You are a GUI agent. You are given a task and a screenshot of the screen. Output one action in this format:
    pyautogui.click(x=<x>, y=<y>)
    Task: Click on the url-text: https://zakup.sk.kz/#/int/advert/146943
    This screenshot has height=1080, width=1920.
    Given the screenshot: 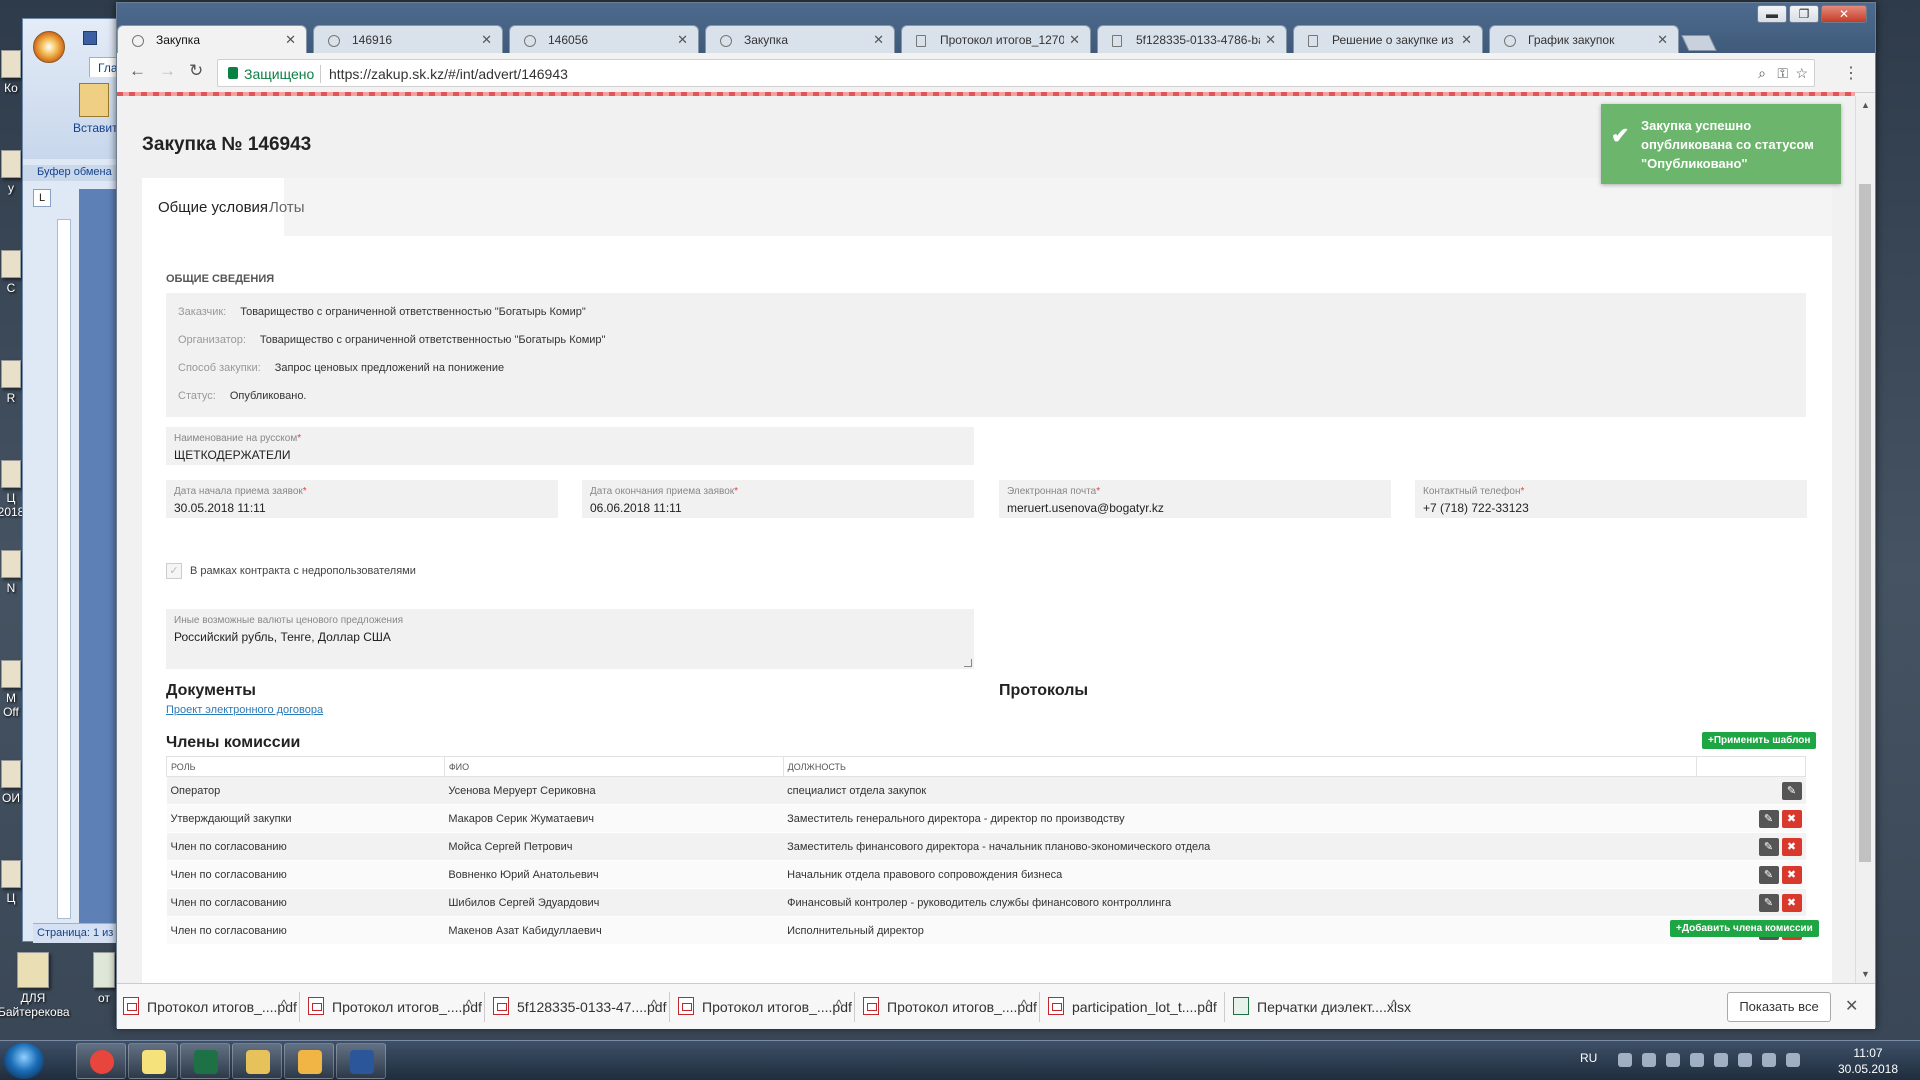 What is the action you would take?
    pyautogui.click(x=448, y=74)
    